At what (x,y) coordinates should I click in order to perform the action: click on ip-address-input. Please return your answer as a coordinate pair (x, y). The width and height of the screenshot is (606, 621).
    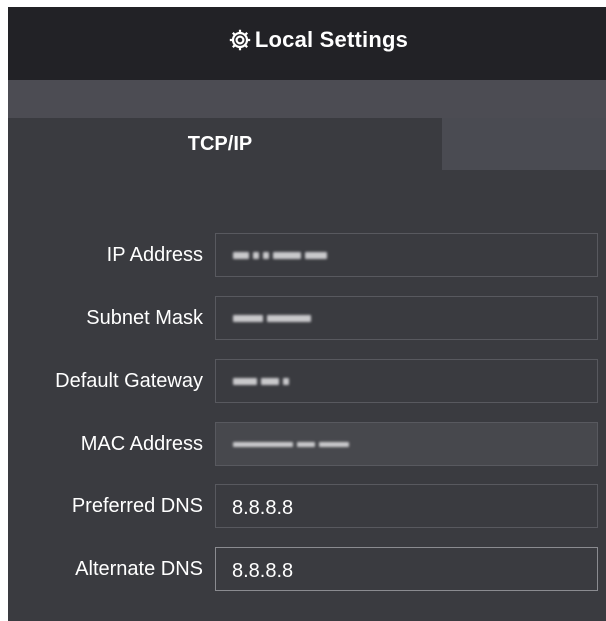
    Looking at the image, I should click on (406, 255).